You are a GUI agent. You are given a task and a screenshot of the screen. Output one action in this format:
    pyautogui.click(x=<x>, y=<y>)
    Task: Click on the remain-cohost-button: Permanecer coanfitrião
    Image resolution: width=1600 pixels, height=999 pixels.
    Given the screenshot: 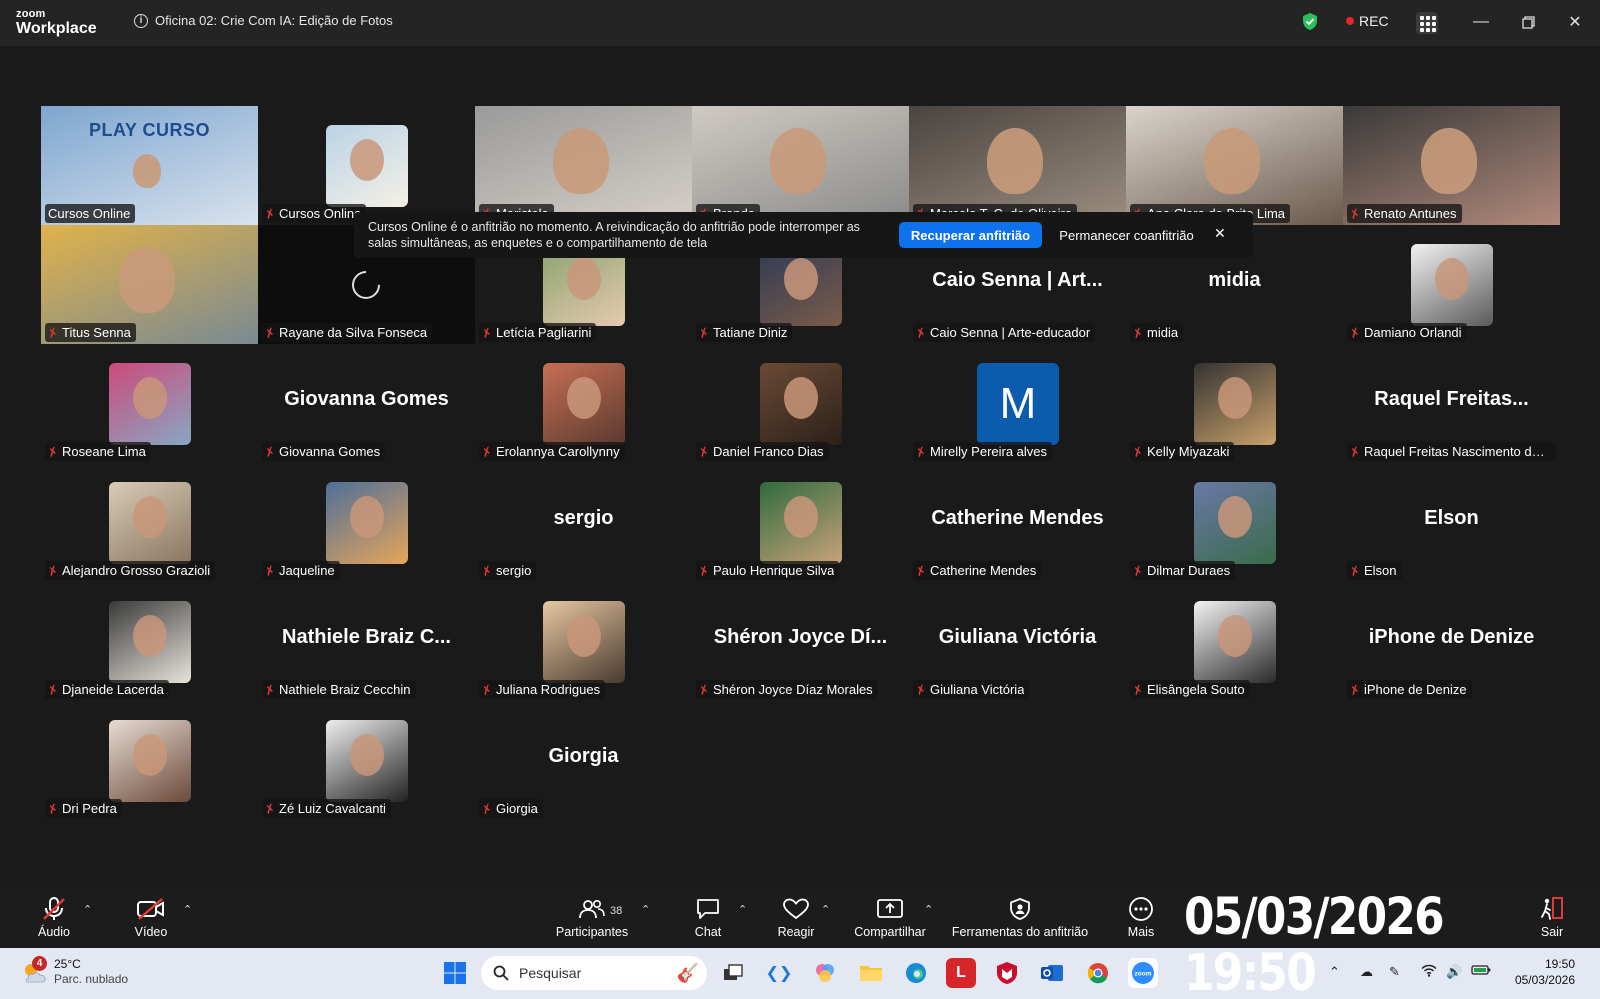 What is the action you would take?
    pyautogui.click(x=1126, y=235)
    